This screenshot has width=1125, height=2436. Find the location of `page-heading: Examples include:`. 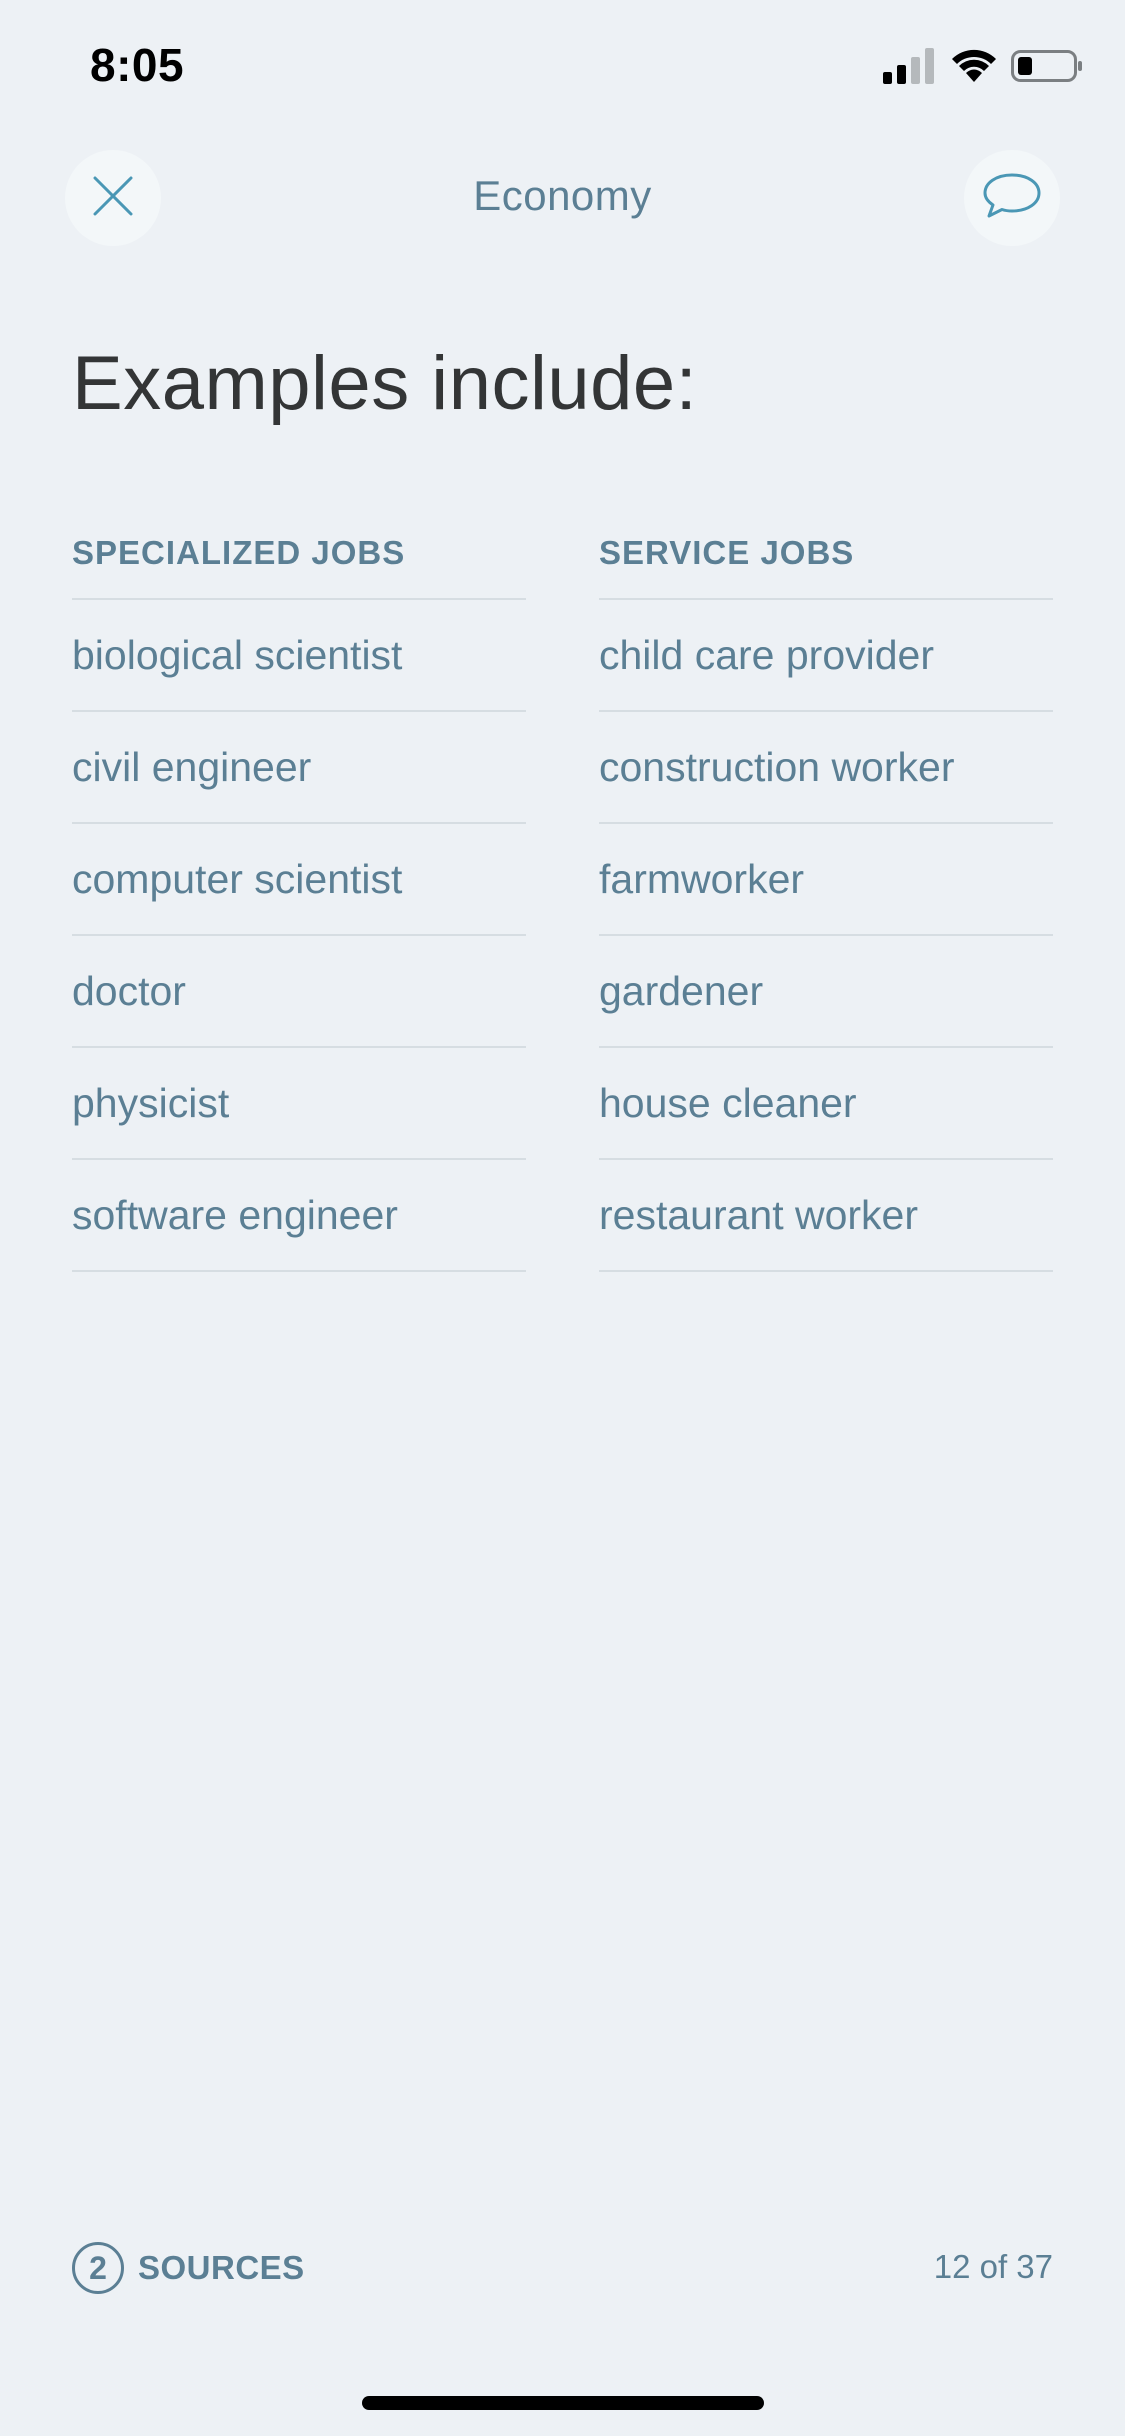

page-heading: Examples include: is located at coordinates (385, 383).